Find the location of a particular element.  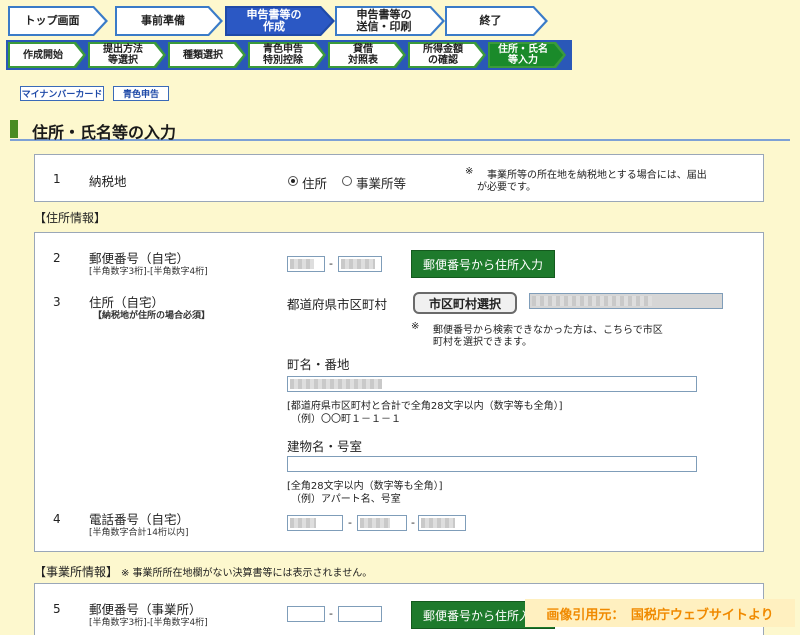

radio-office is located at coordinates (347, 181).